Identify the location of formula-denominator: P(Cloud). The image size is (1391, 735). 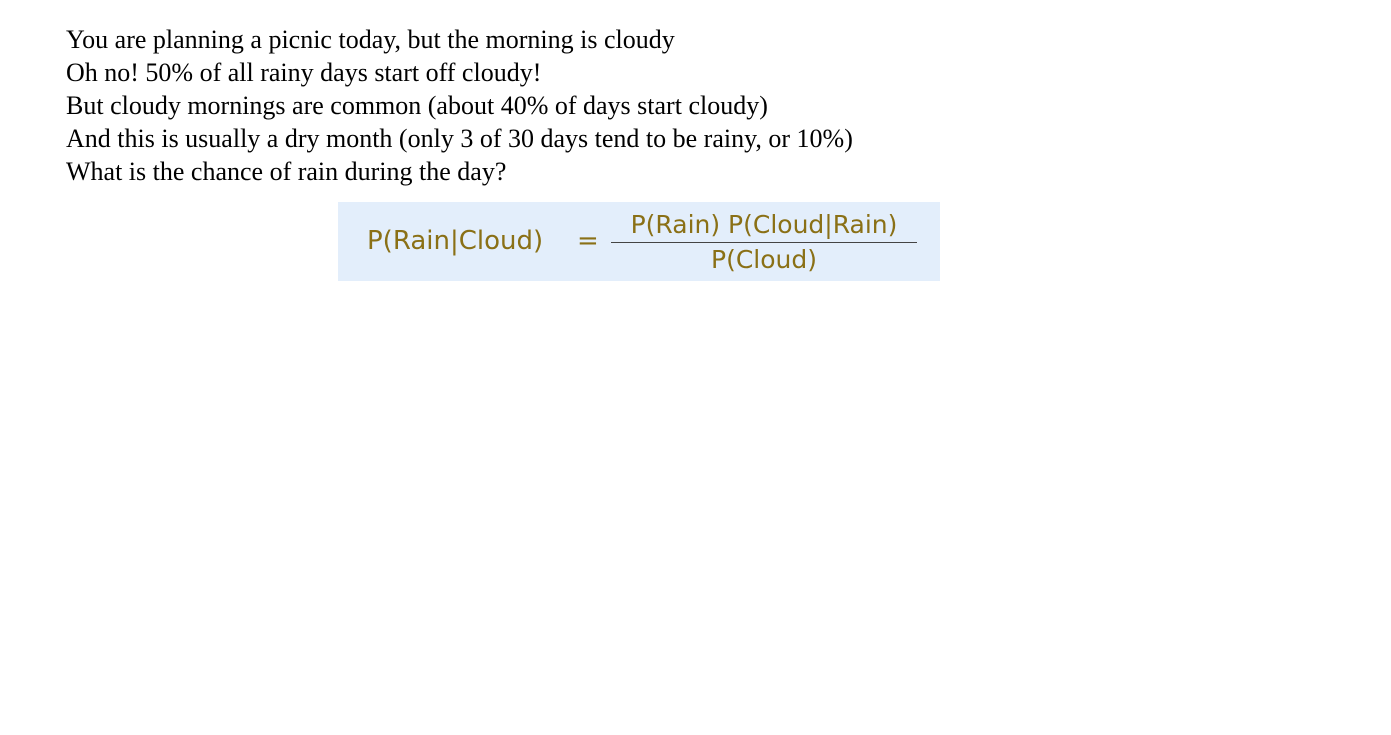
(764, 259).